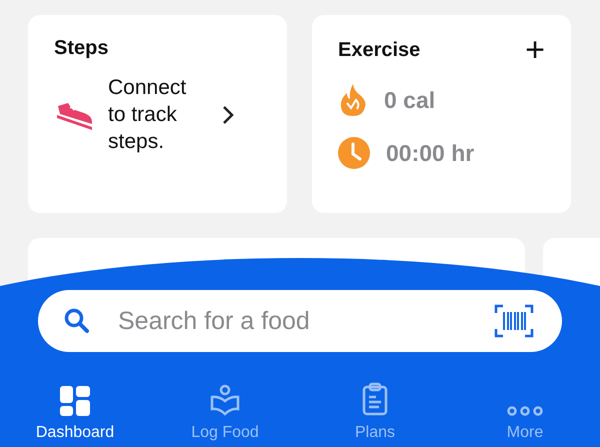  What do you see at coordinates (148, 115) in the screenshot?
I see `connect-message: Connect to track steps.` at bounding box center [148, 115].